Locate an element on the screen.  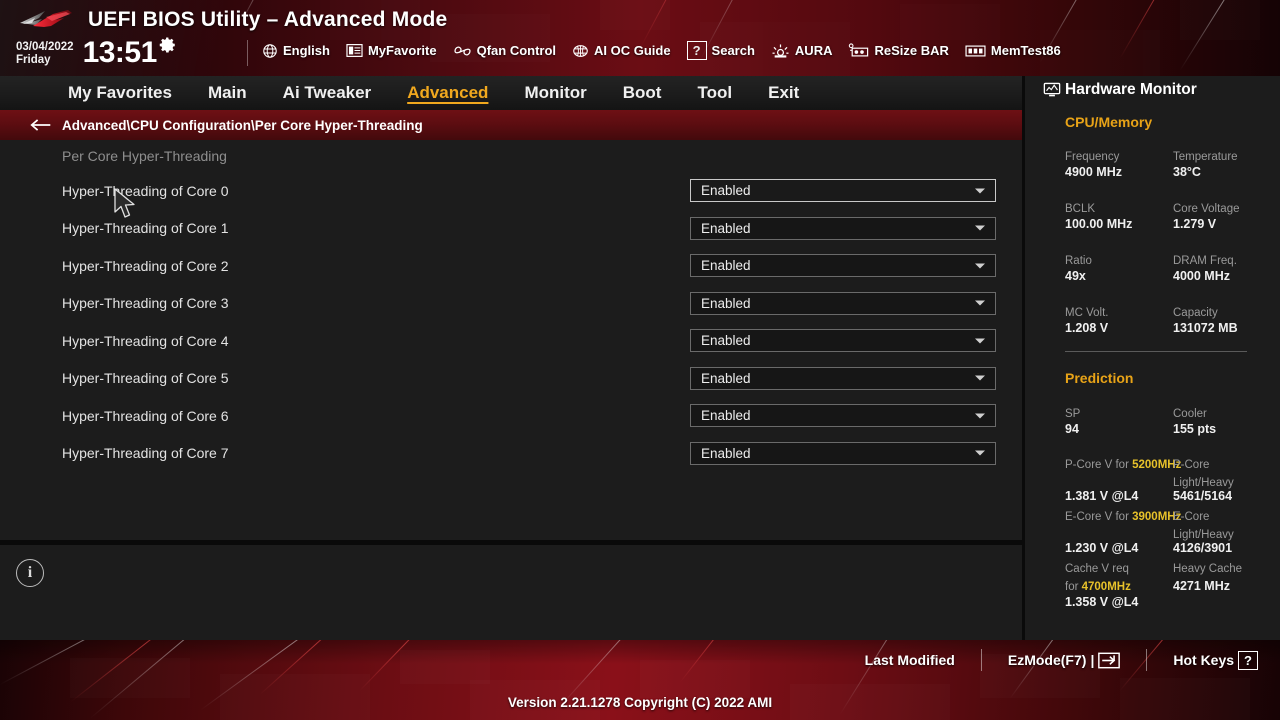
setting-label: Hyper-Threading of Core 6 is located at coordinates (145, 415).